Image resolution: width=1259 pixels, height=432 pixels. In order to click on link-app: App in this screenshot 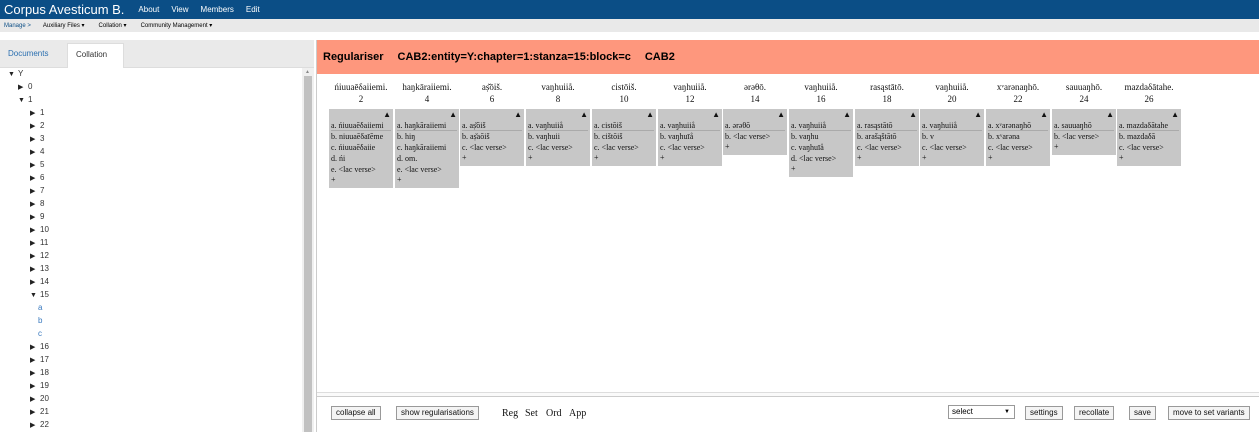, I will do `click(577, 413)`.